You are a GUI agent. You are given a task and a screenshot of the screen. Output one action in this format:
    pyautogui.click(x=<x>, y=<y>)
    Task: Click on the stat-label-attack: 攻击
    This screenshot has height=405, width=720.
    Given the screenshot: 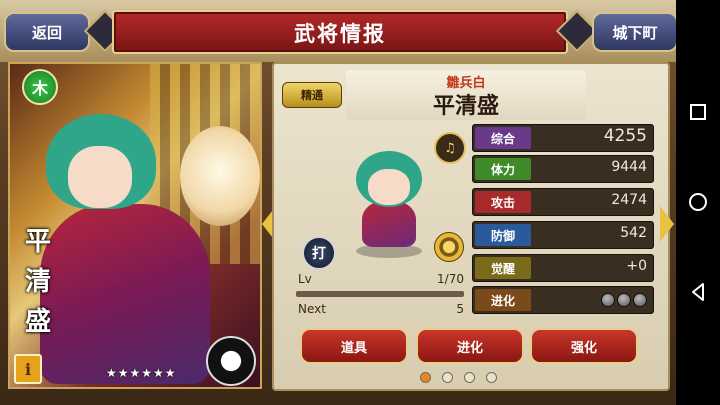 What is the action you would take?
    pyautogui.click(x=503, y=202)
    